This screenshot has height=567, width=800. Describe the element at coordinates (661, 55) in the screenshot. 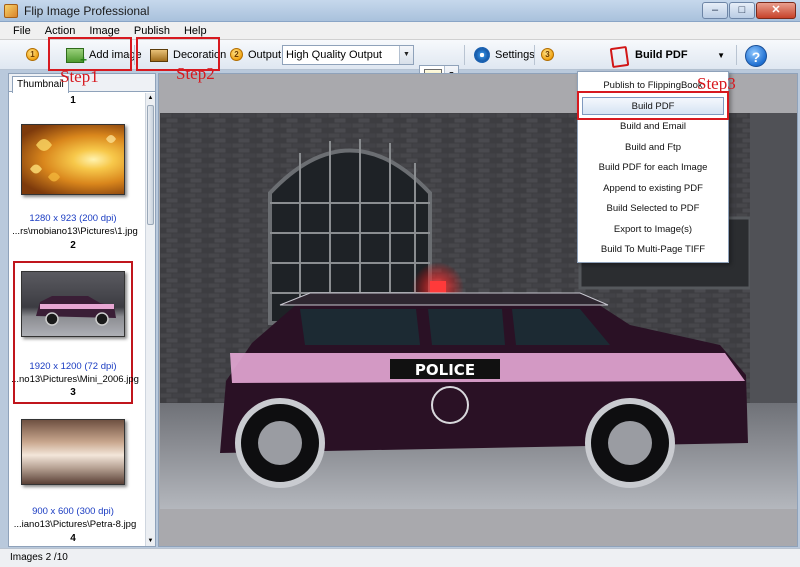

I see `build-pdf-label: Build PDF` at that location.